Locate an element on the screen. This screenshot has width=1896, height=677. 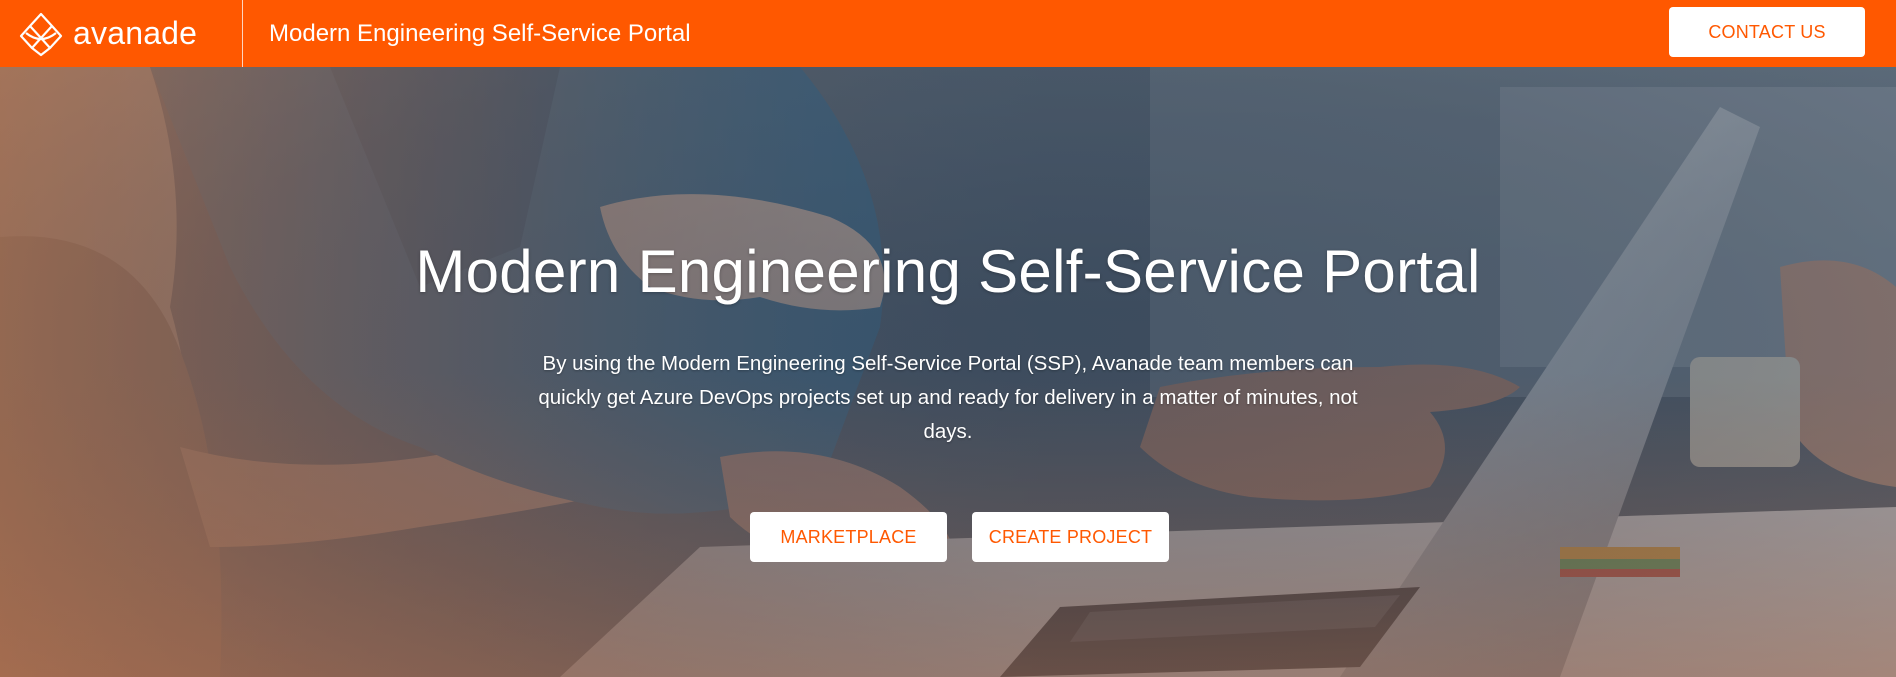
avanade-logo-icon is located at coordinates (41, 34).